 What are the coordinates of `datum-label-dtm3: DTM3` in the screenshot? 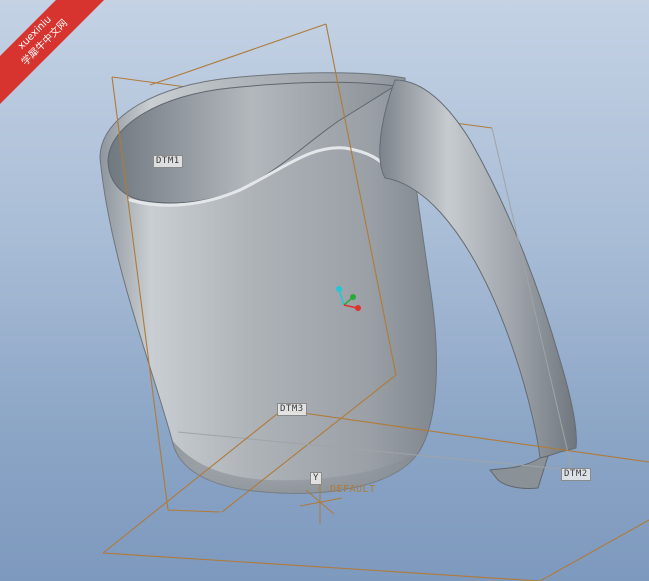 It's located at (292, 409).